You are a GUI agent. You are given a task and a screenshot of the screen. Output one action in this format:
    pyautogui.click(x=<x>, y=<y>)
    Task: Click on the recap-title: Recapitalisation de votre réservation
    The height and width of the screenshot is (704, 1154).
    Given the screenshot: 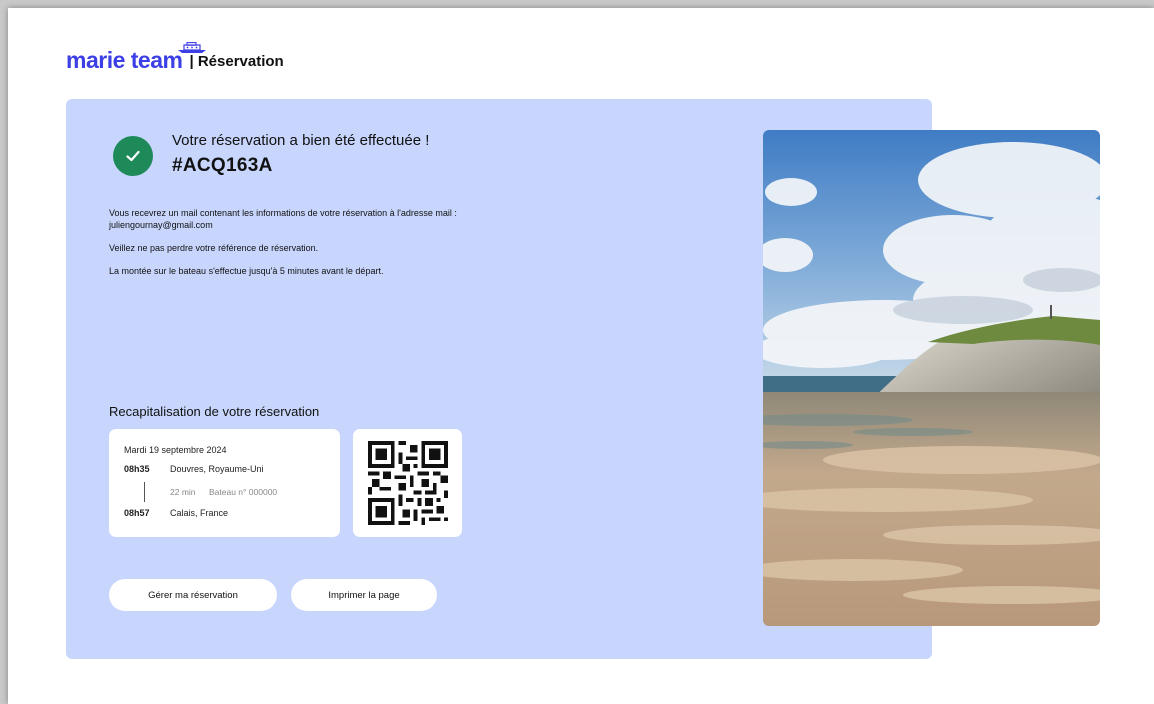 What is the action you would take?
    pyautogui.click(x=214, y=411)
    